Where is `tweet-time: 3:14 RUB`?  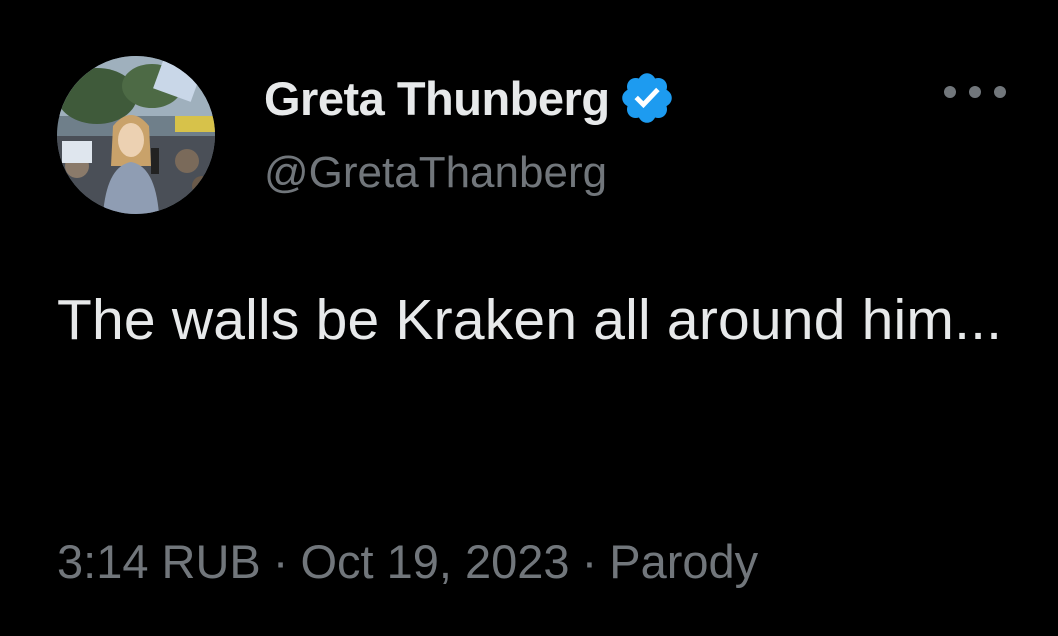 tweet-time: 3:14 RUB is located at coordinates (159, 561).